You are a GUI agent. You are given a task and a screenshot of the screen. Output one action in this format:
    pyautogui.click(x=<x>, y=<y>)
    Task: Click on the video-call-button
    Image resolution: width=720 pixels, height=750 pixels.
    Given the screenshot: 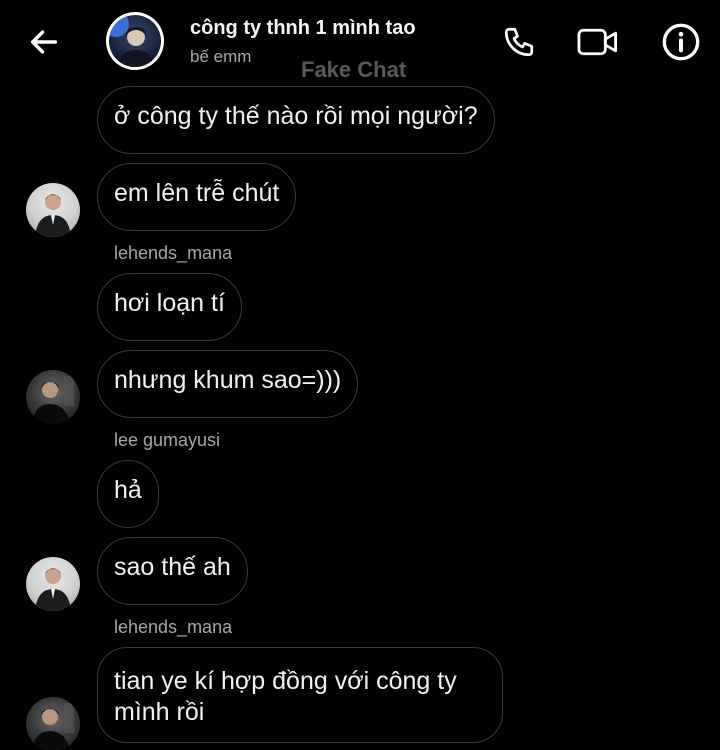 What is the action you would take?
    pyautogui.click(x=598, y=42)
    